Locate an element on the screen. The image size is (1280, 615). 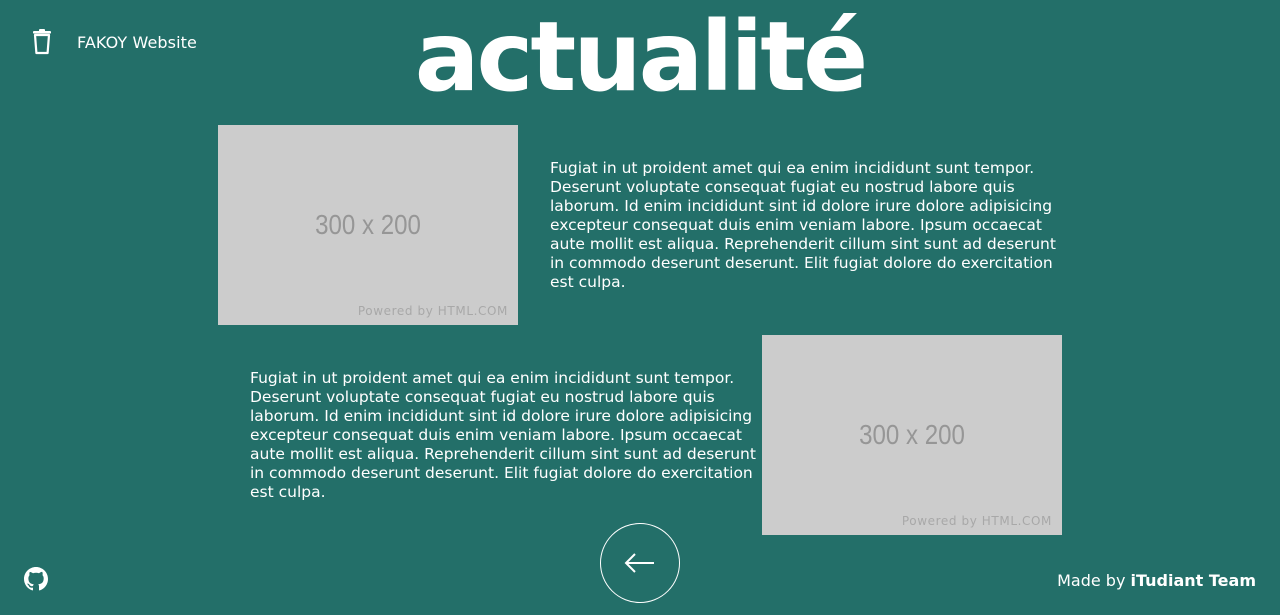
team-link: iTudiant Team is located at coordinates (1193, 580).